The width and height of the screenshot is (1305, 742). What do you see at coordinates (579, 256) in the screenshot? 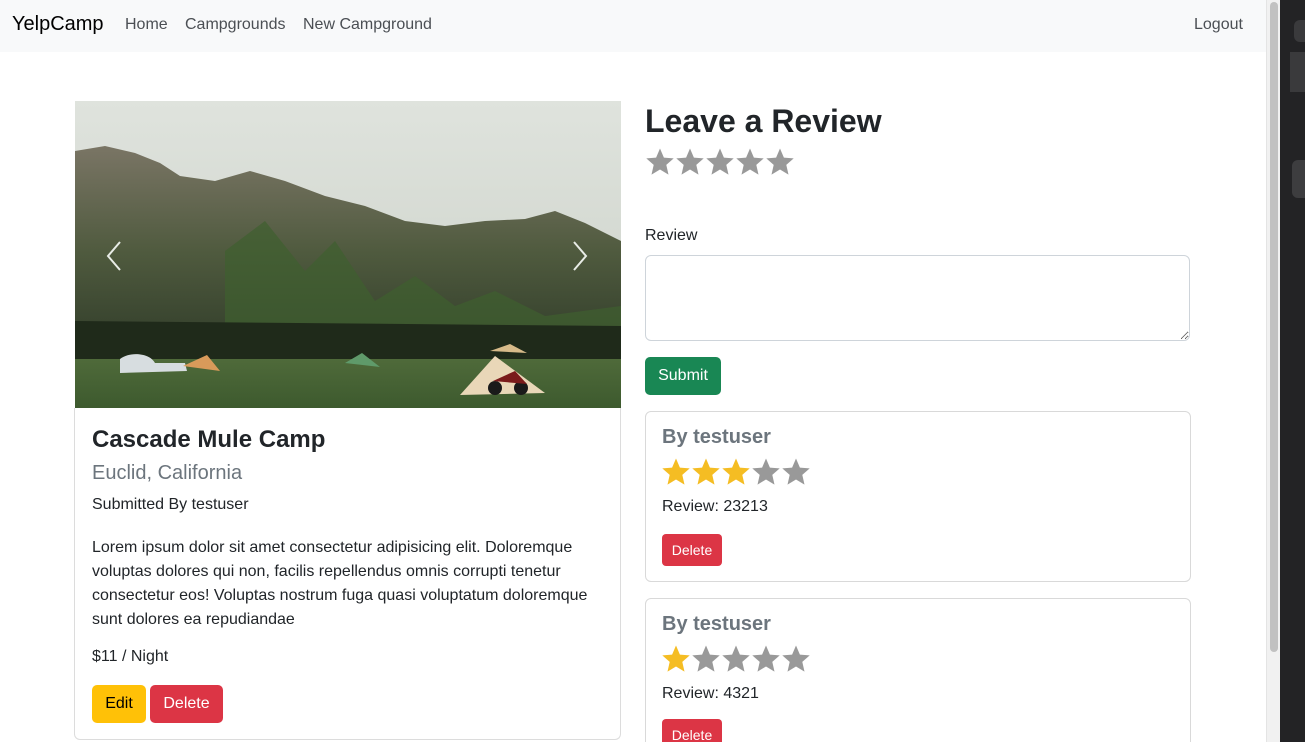
I see `carousel-next-icon` at bounding box center [579, 256].